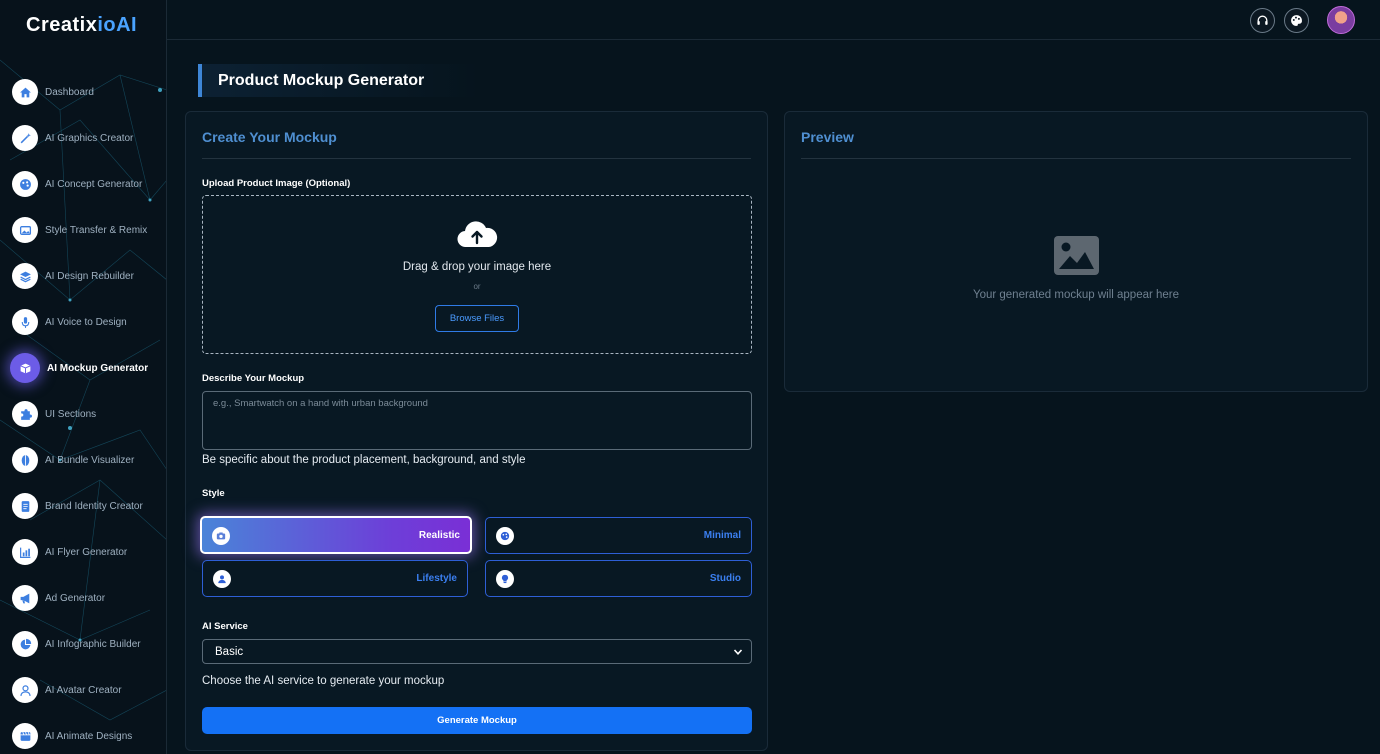  Describe the element at coordinates (94, 506) in the screenshot. I see `sidebar-item-label: Brand Identity Creator` at that location.